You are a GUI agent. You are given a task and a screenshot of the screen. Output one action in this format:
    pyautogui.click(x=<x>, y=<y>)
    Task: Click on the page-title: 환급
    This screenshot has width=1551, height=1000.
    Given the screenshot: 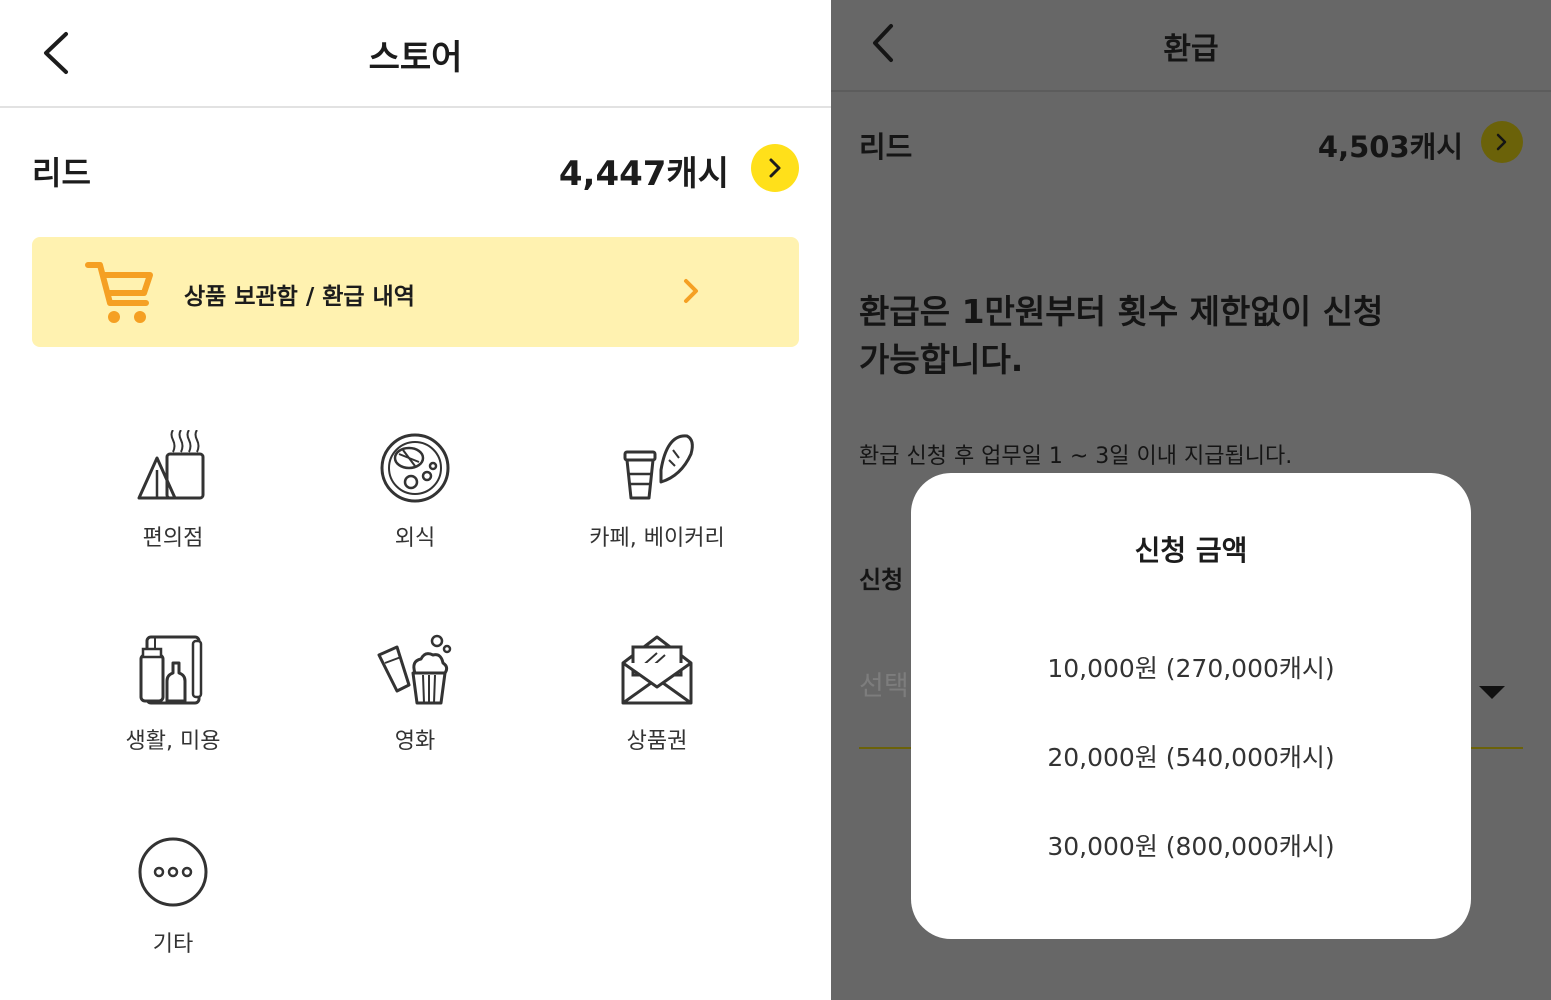 What is the action you would take?
    pyautogui.click(x=1191, y=49)
    